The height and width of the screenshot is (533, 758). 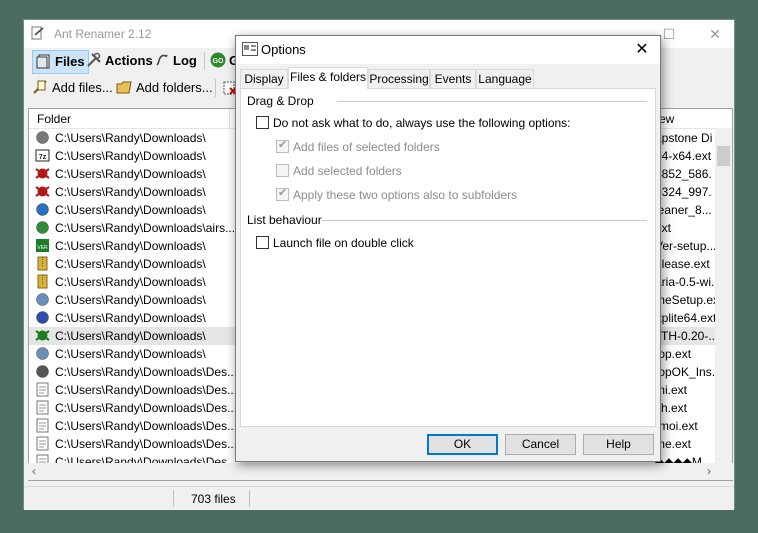 I want to click on svg-text: GO, so click(x=218, y=61).